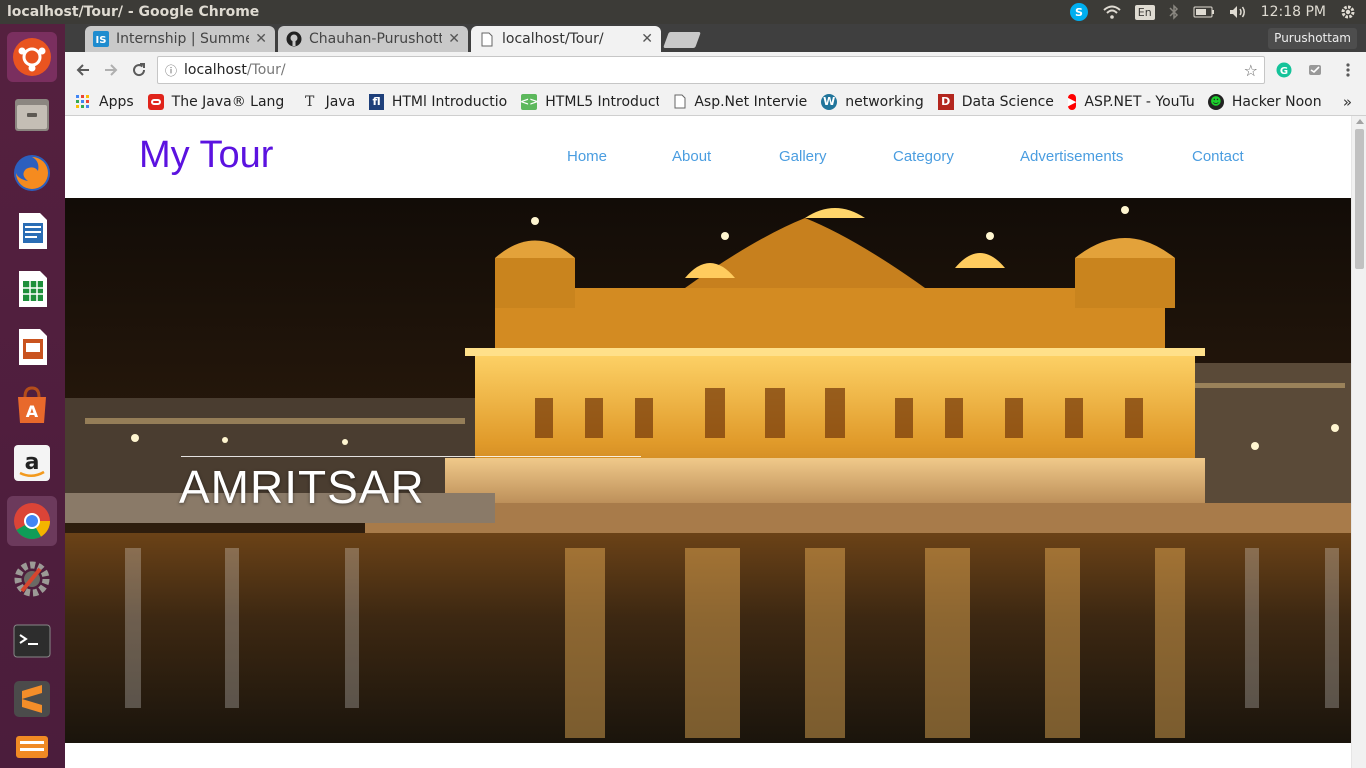 The width and height of the screenshot is (1366, 768). What do you see at coordinates (183, 39) in the screenshot?
I see `tab-label: Internship | Summe` at bounding box center [183, 39].